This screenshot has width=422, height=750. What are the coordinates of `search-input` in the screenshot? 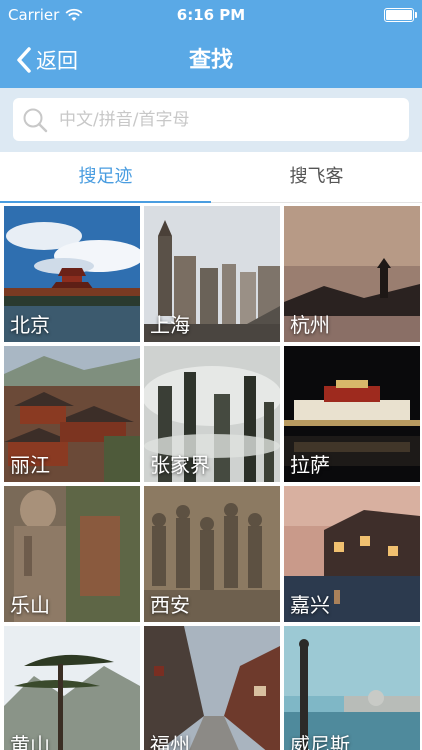 It's located at (224, 119).